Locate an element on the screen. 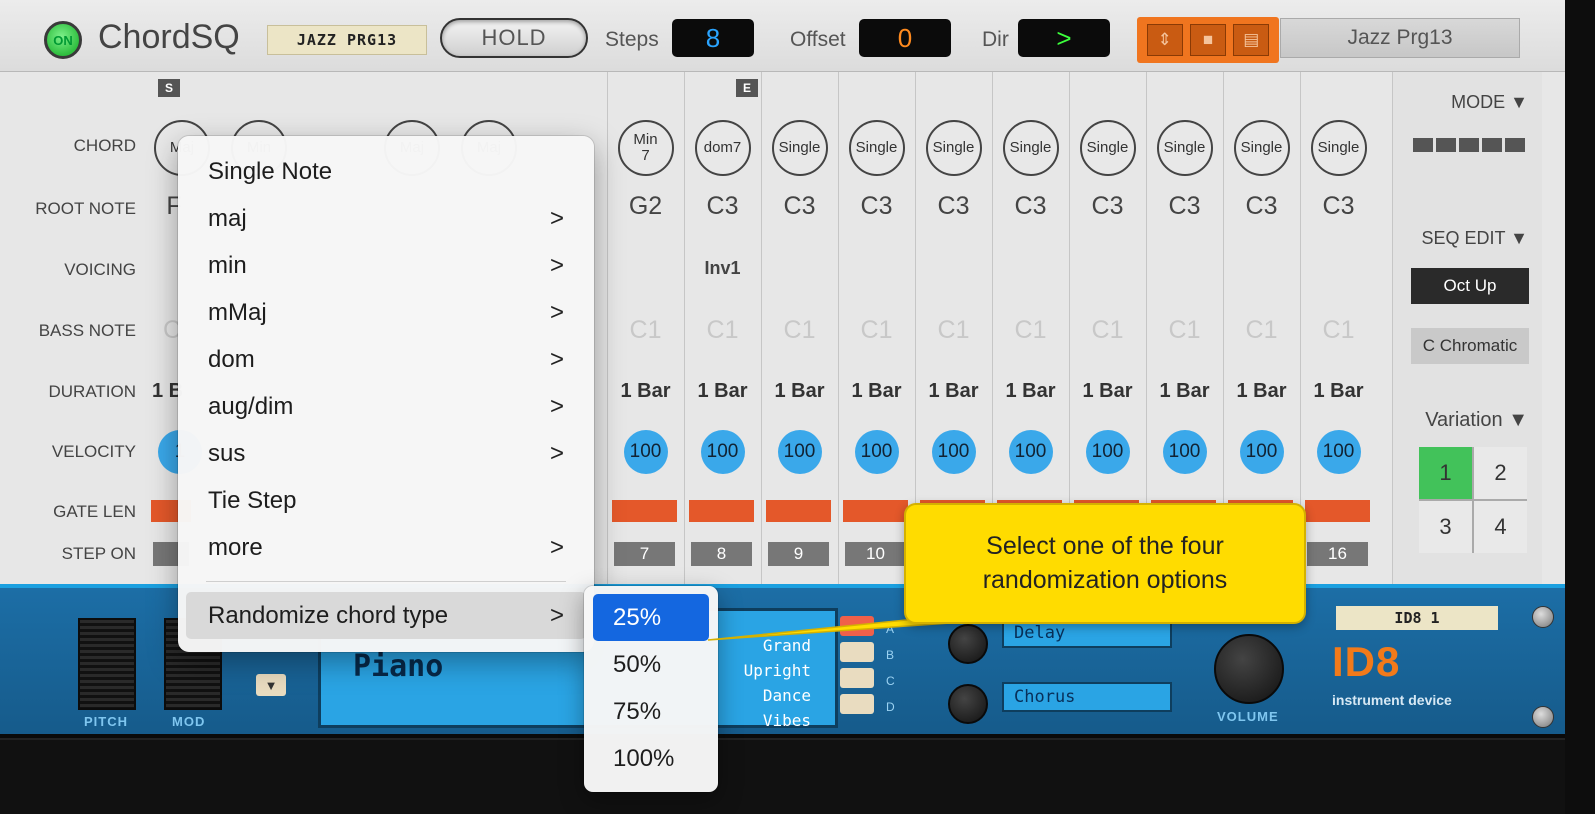  randomize-option-75: 75% is located at coordinates (651, 711).